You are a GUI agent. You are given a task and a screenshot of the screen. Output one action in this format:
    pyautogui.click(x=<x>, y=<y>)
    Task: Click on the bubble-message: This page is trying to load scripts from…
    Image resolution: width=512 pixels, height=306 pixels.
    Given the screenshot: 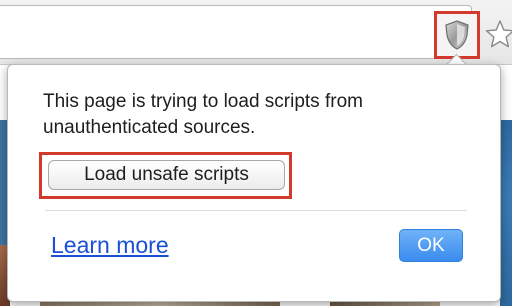 What is the action you would take?
    pyautogui.click(x=203, y=114)
    